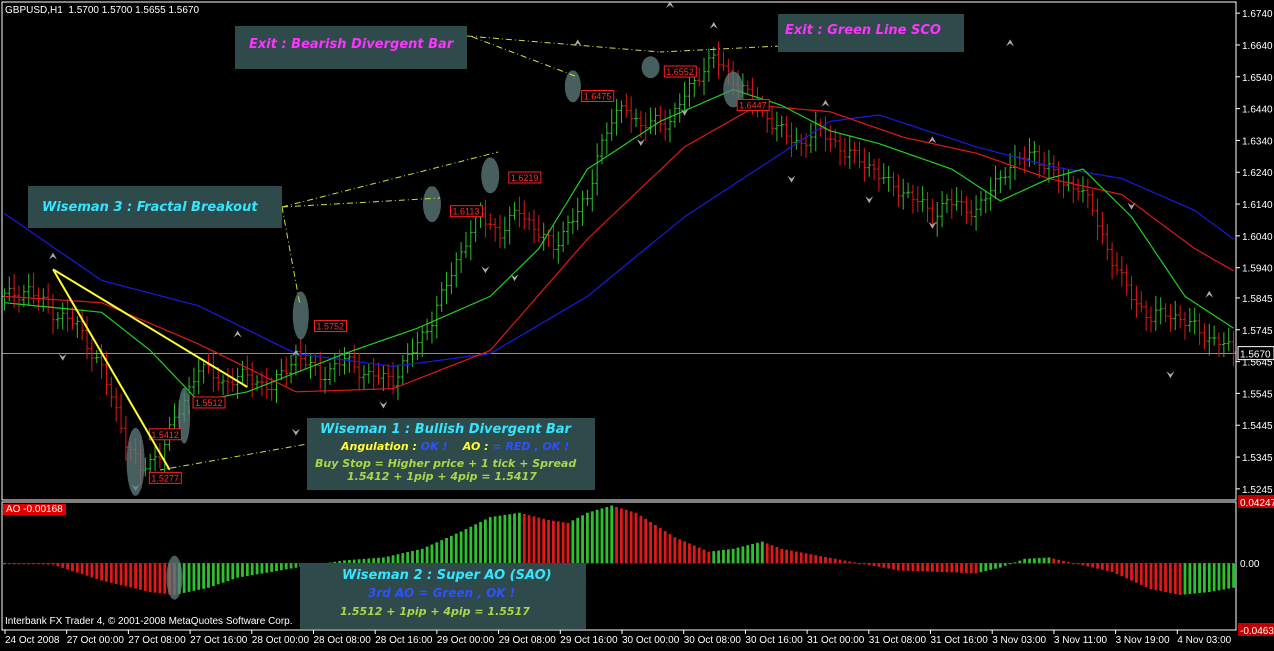 This screenshot has height=651, width=1274. What do you see at coordinates (466, 212) in the screenshot?
I see `price-level-label: 1.6113` at bounding box center [466, 212].